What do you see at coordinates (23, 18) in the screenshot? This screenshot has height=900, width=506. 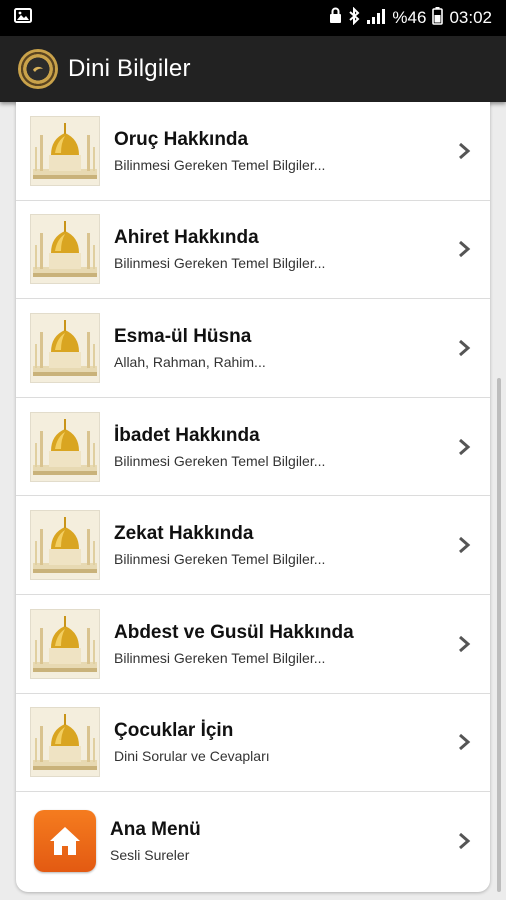 I see `image-icon` at bounding box center [23, 18].